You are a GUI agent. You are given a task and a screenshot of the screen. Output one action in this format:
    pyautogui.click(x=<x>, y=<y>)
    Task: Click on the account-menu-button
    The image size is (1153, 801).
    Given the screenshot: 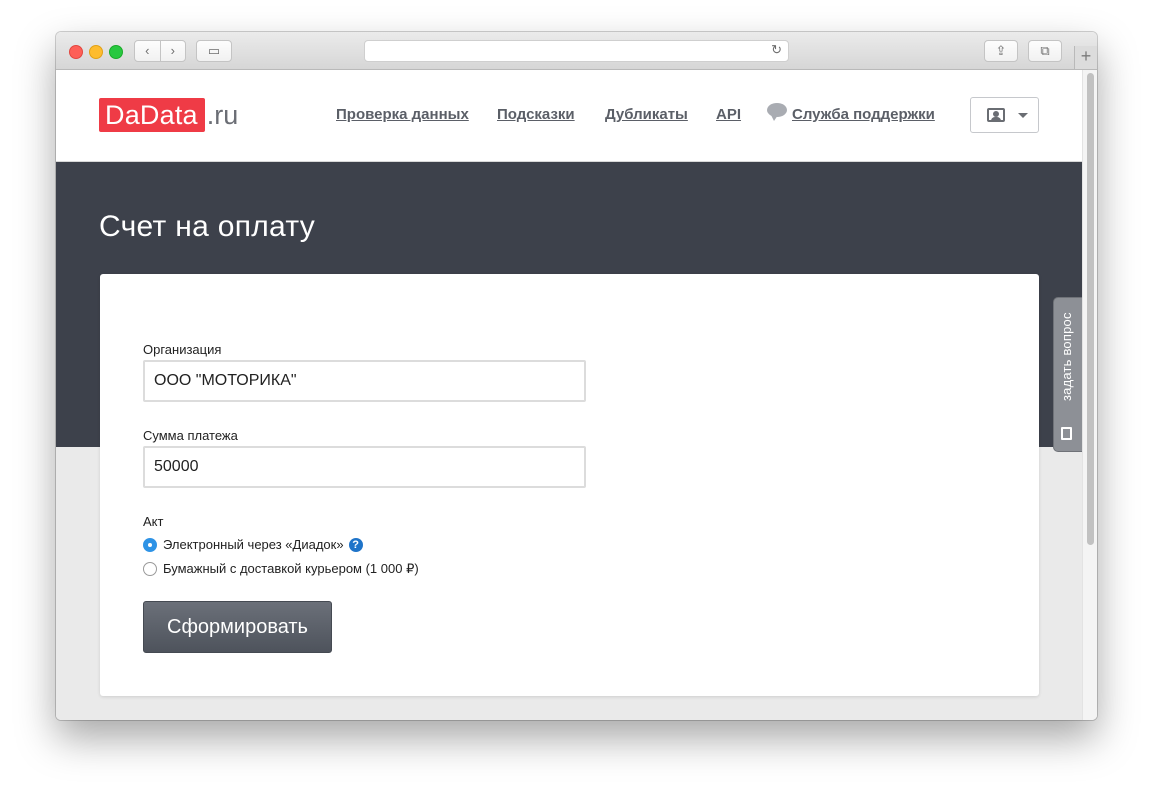 What is the action you would take?
    pyautogui.click(x=1004, y=115)
    